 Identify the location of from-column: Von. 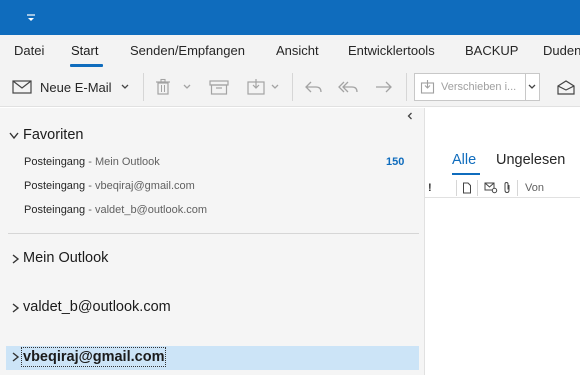
(534, 188).